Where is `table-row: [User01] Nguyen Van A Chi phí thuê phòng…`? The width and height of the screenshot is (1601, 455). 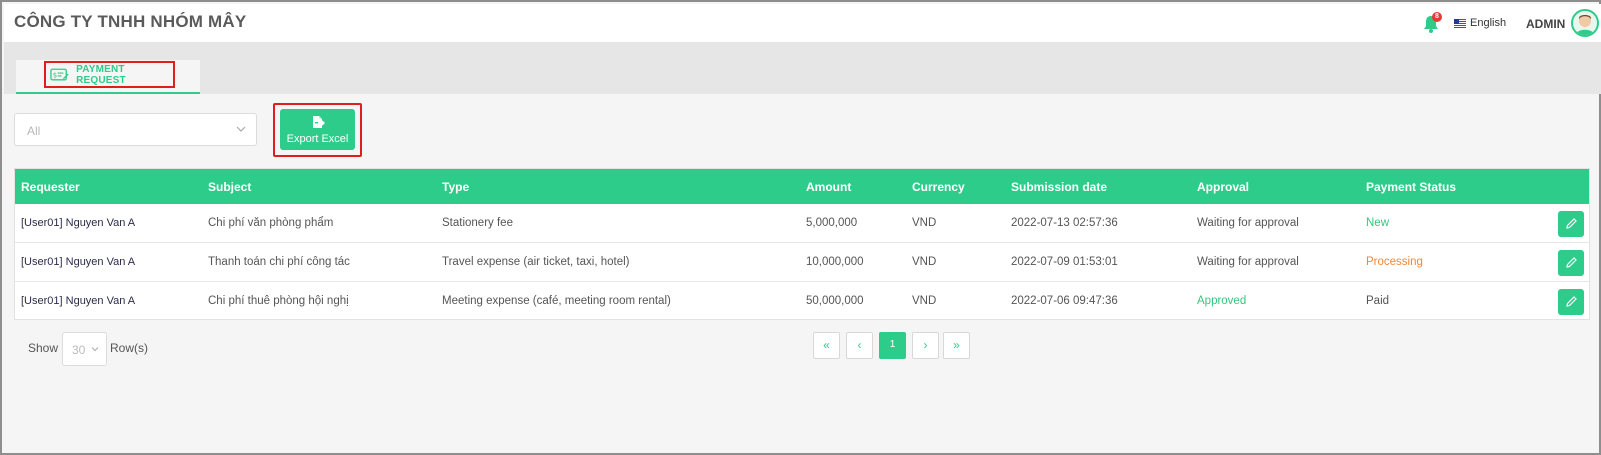 table-row: [User01] Nguyen Van A Chi phí thuê phòng… is located at coordinates (802, 301).